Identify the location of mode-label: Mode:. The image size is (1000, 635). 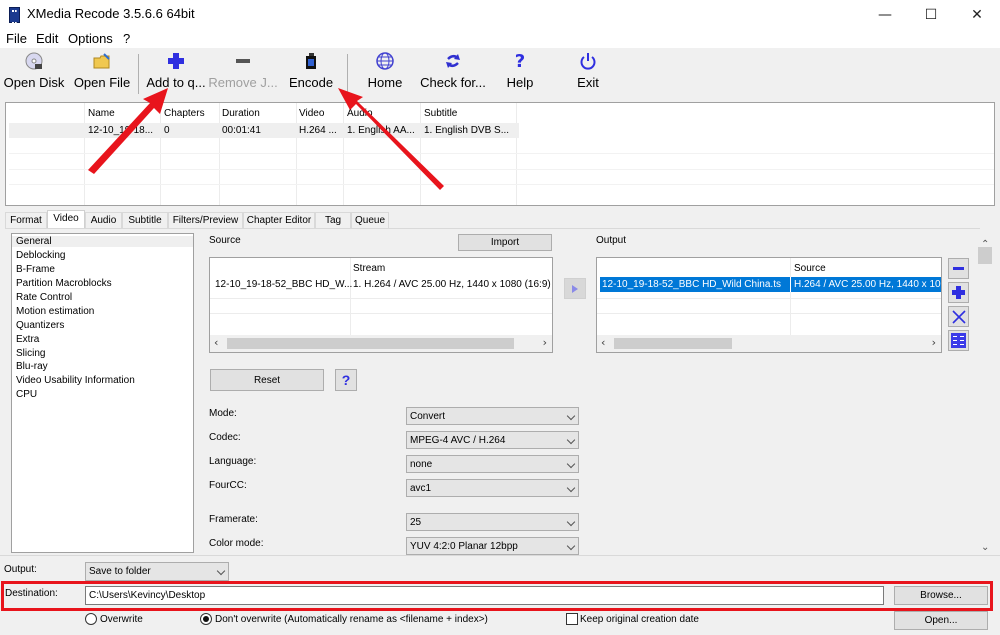
(223, 413).